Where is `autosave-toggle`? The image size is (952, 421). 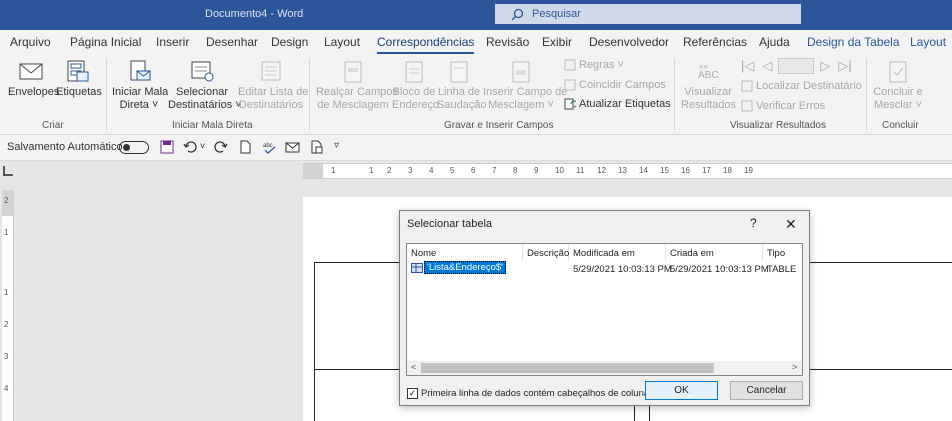 autosave-toggle is located at coordinates (134, 147).